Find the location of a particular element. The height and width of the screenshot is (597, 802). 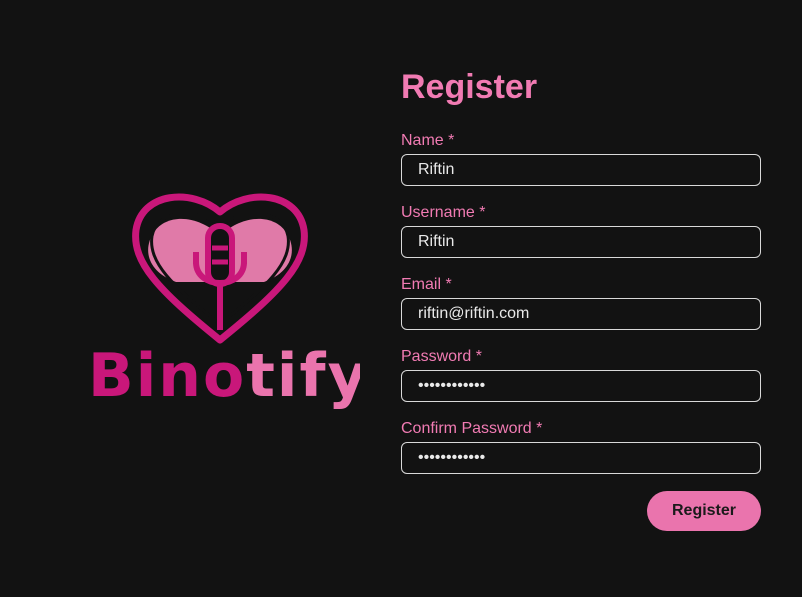

confirm-password-field-group: Confirm Password * is located at coordinates (581, 447).